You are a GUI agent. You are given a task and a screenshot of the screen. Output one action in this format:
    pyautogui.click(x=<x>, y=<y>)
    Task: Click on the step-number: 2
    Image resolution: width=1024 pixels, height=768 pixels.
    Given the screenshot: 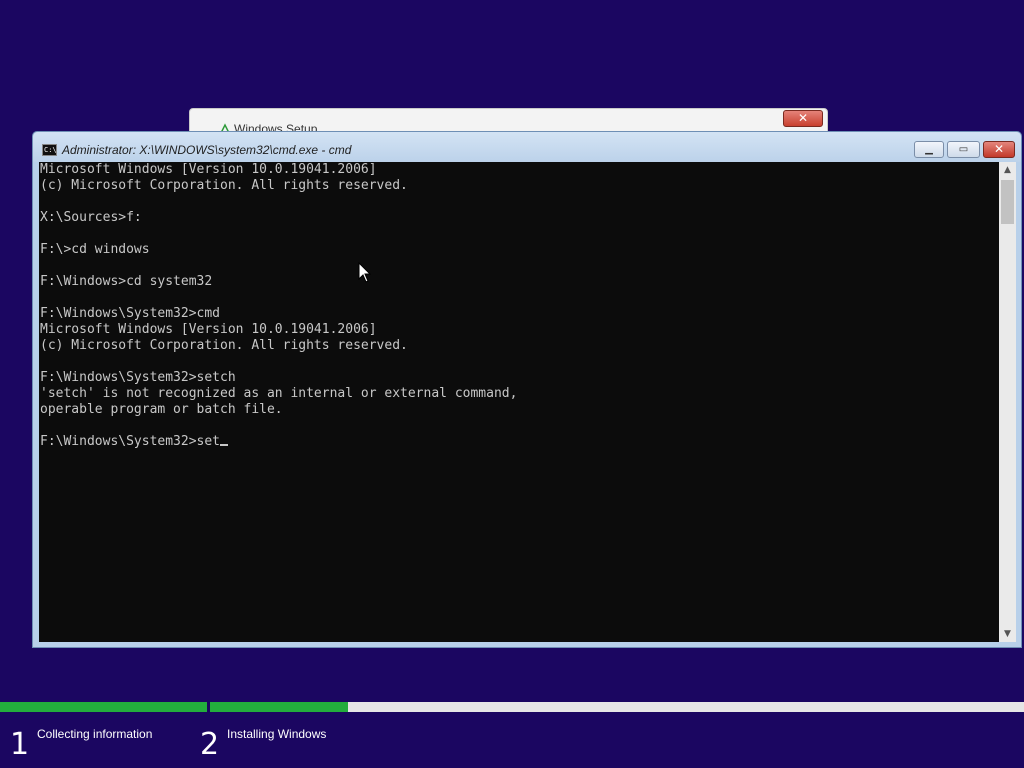 What is the action you would take?
    pyautogui.click(x=210, y=744)
    